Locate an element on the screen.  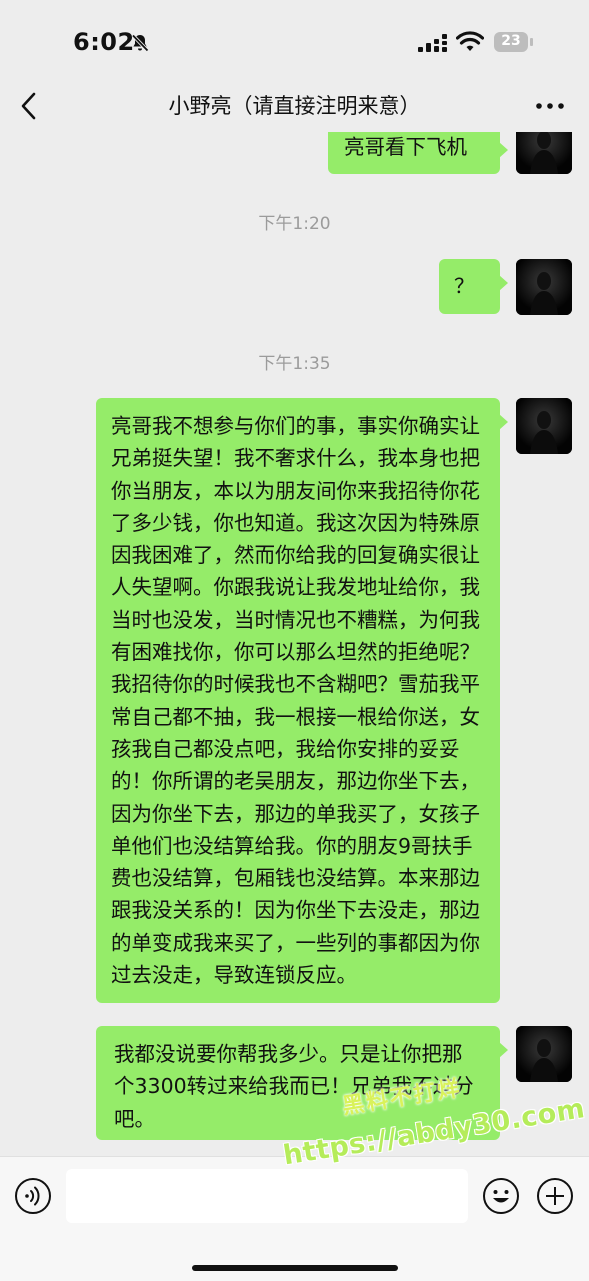
home-indicator is located at coordinates (295, 1268).